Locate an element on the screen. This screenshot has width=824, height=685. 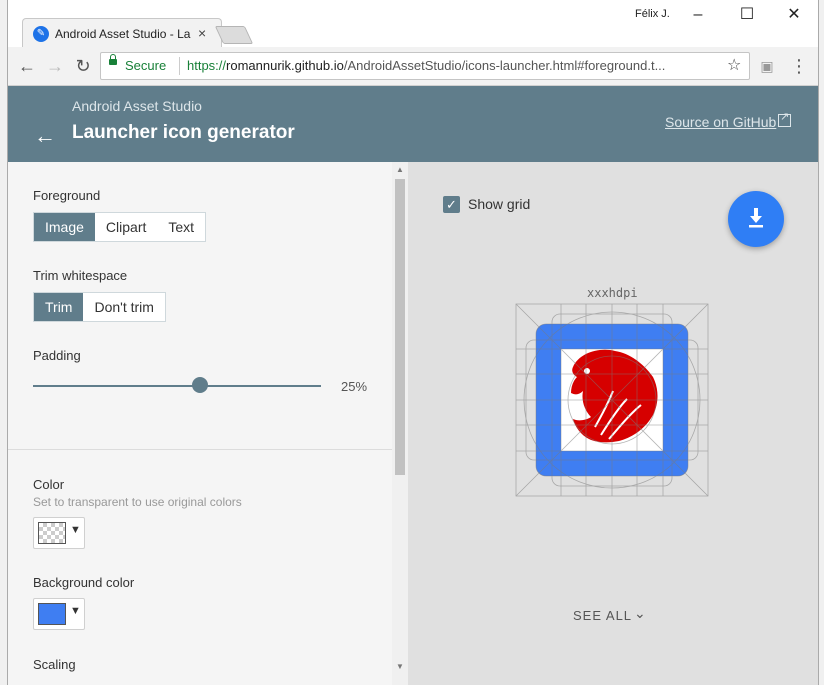
options-scrollbar: ▲ ▼ is located at coordinates (400, 423).